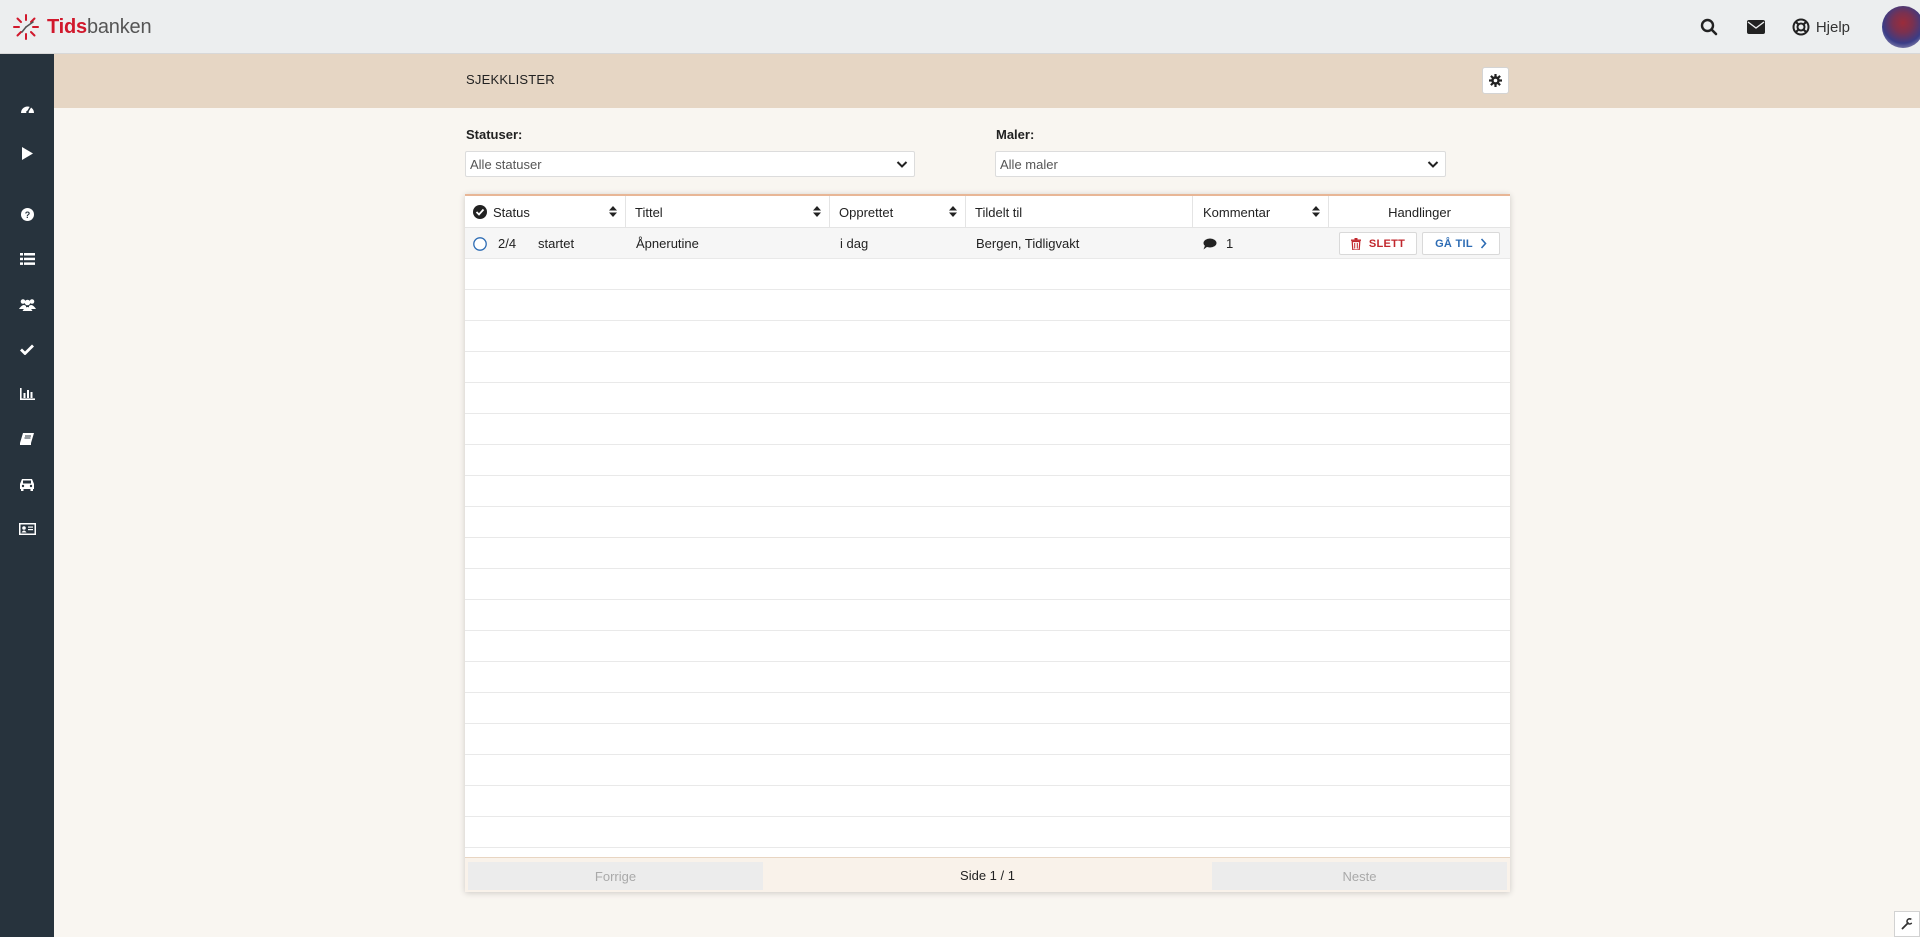 The height and width of the screenshot is (937, 1920). What do you see at coordinates (866, 212) in the screenshot?
I see `column-created-label: Opprettet` at bounding box center [866, 212].